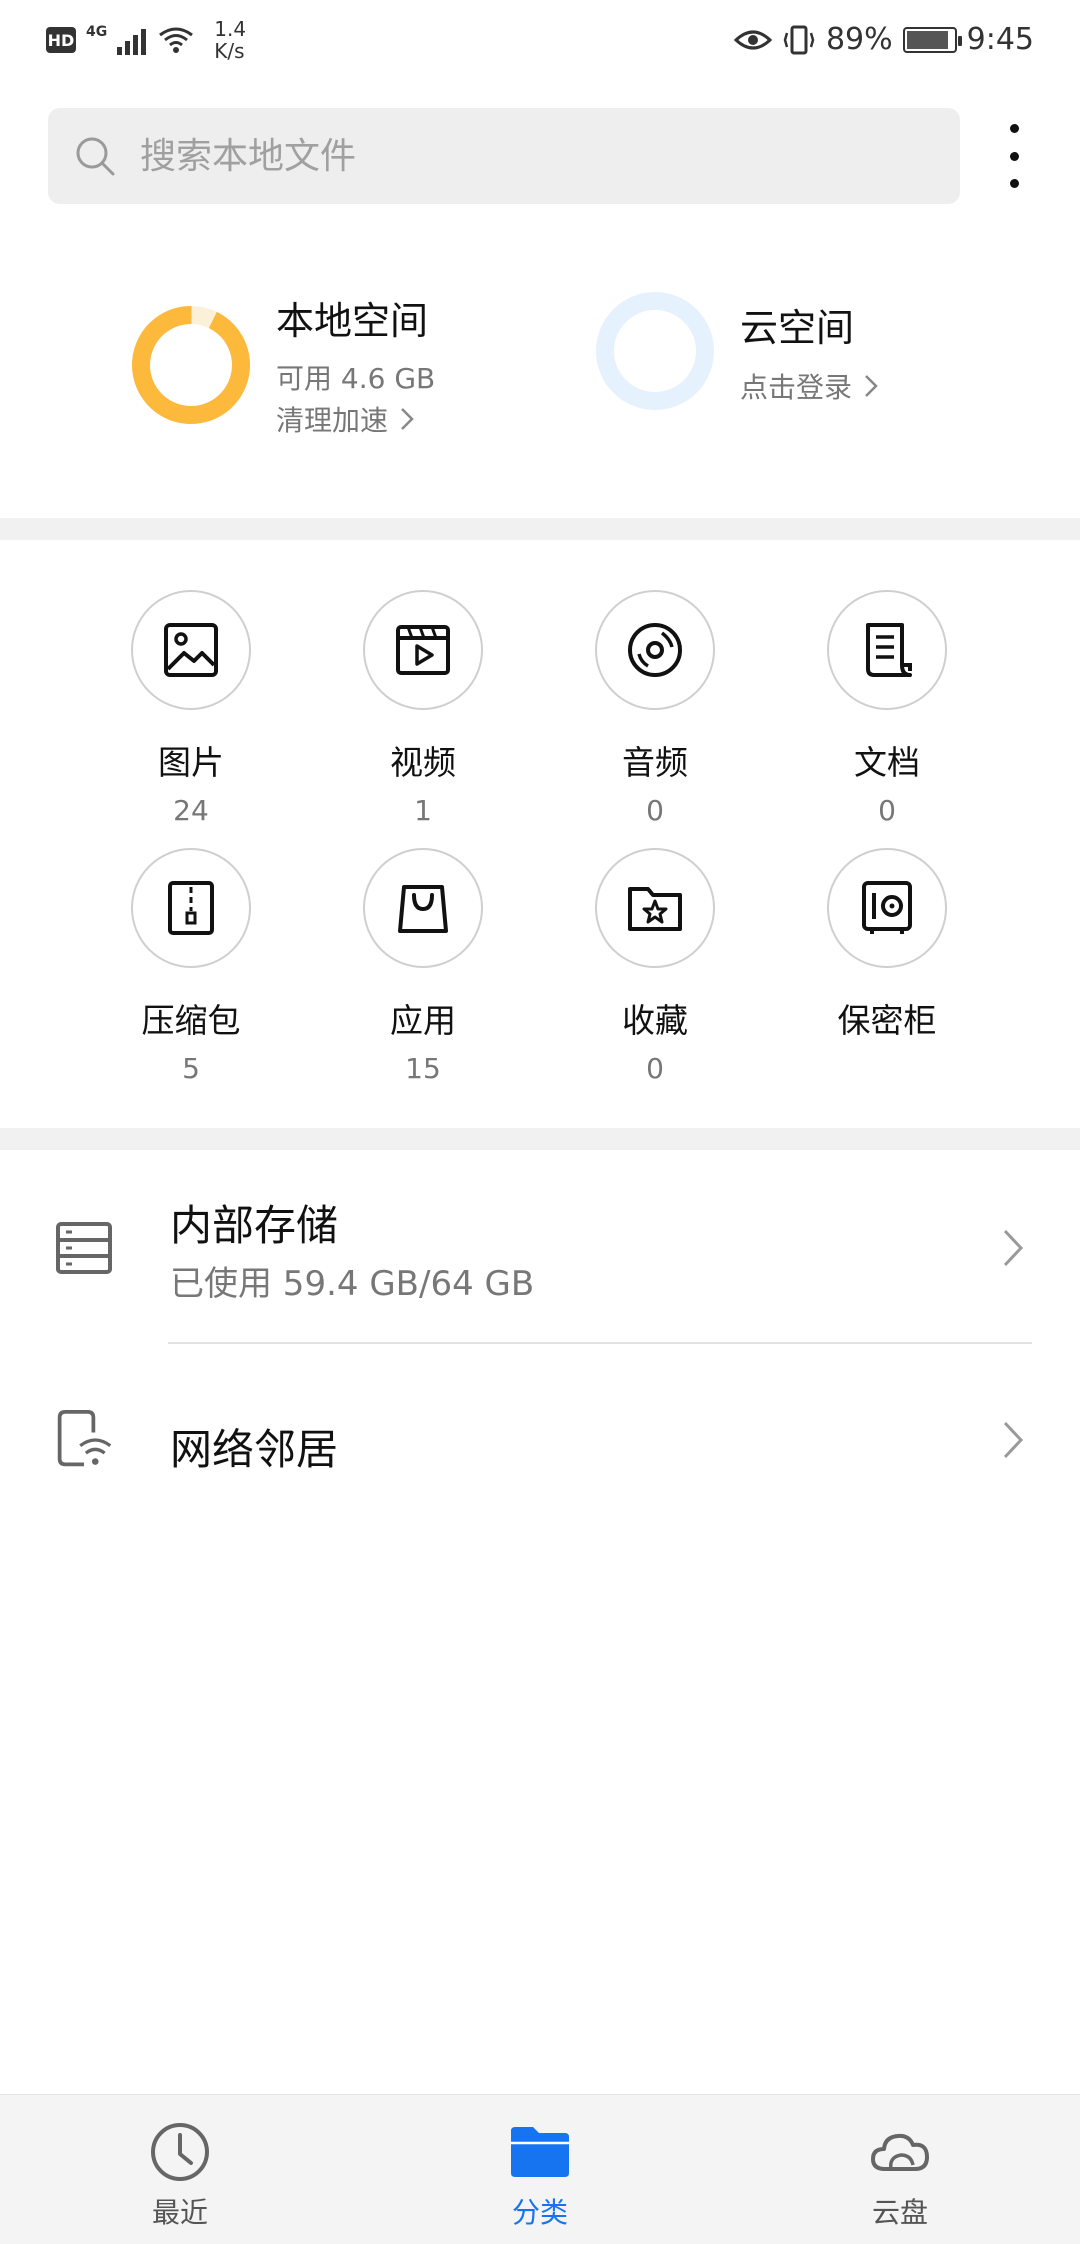  I want to click on local-space-card: 本地空间 可用 4.6 GB 清理加速, so click(282, 364).